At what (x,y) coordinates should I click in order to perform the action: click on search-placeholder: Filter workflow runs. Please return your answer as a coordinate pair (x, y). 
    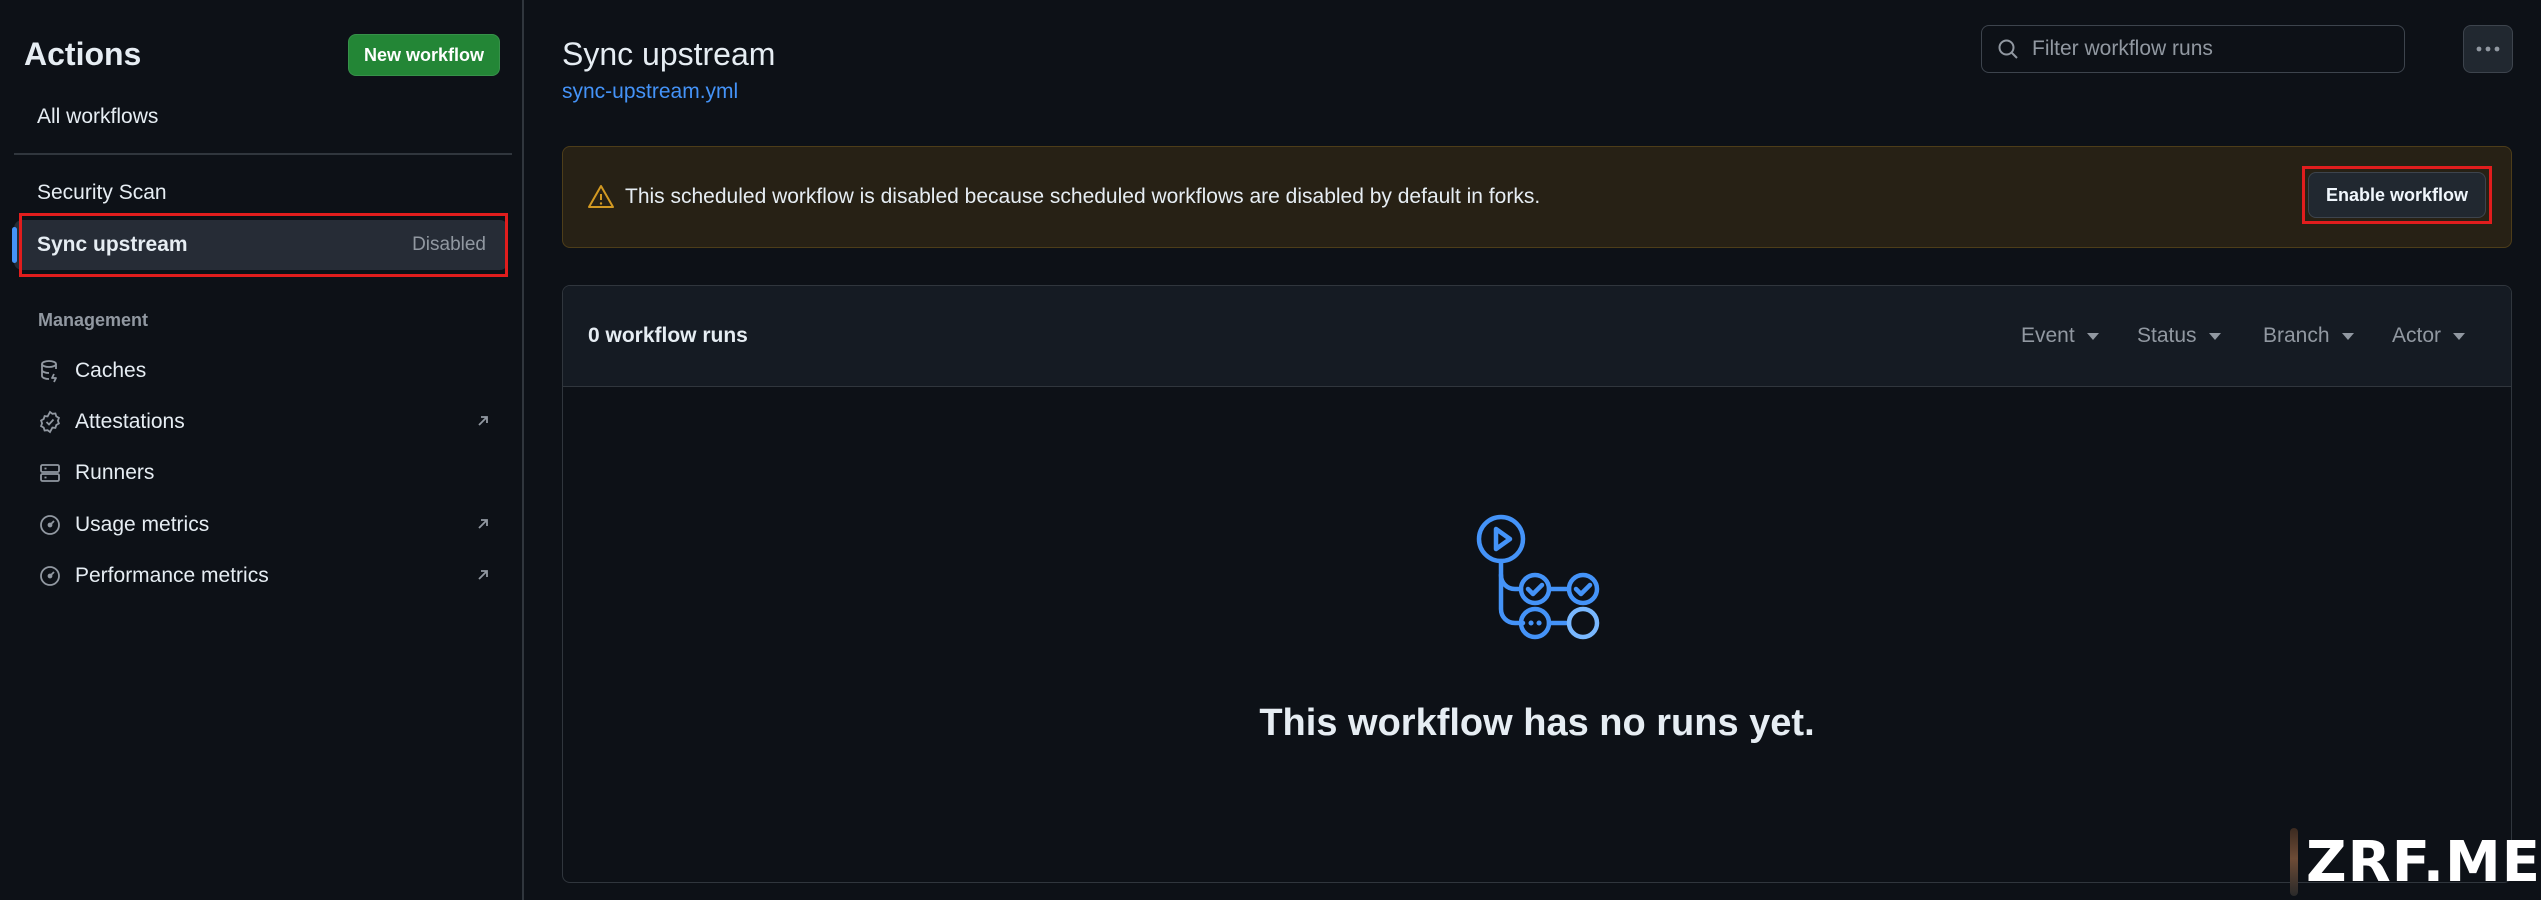
    Looking at the image, I should click on (2122, 48).